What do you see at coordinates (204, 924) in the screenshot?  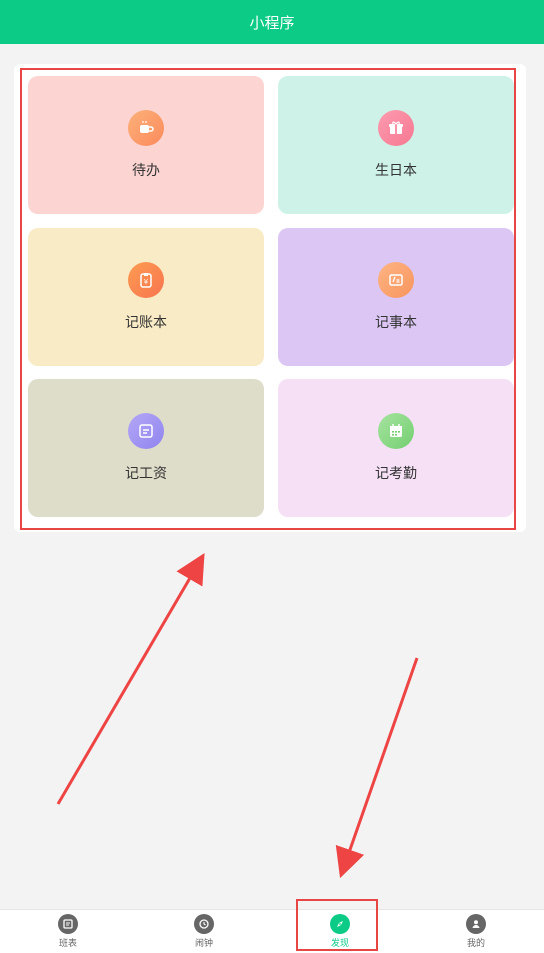 I see `clock-icon` at bounding box center [204, 924].